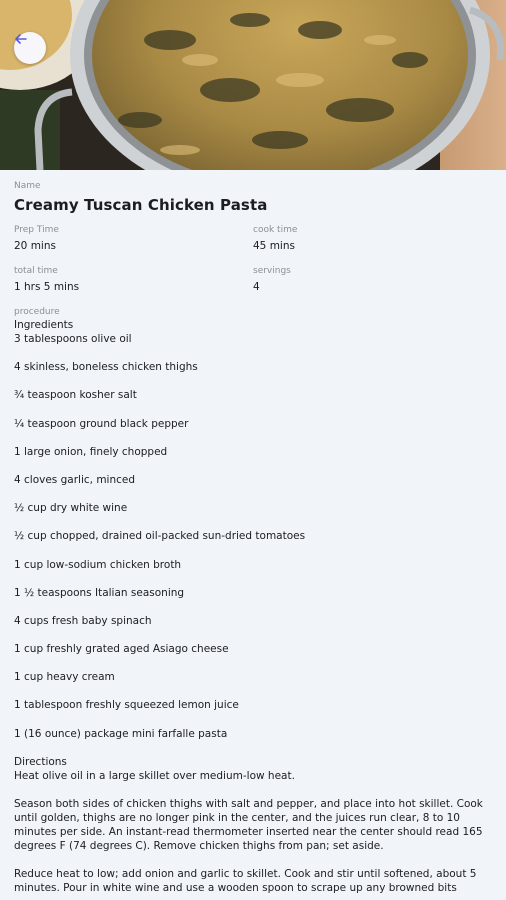  Describe the element at coordinates (73, 339) in the screenshot. I see `ingredient-item: 3 tablespoons olive oil` at that location.